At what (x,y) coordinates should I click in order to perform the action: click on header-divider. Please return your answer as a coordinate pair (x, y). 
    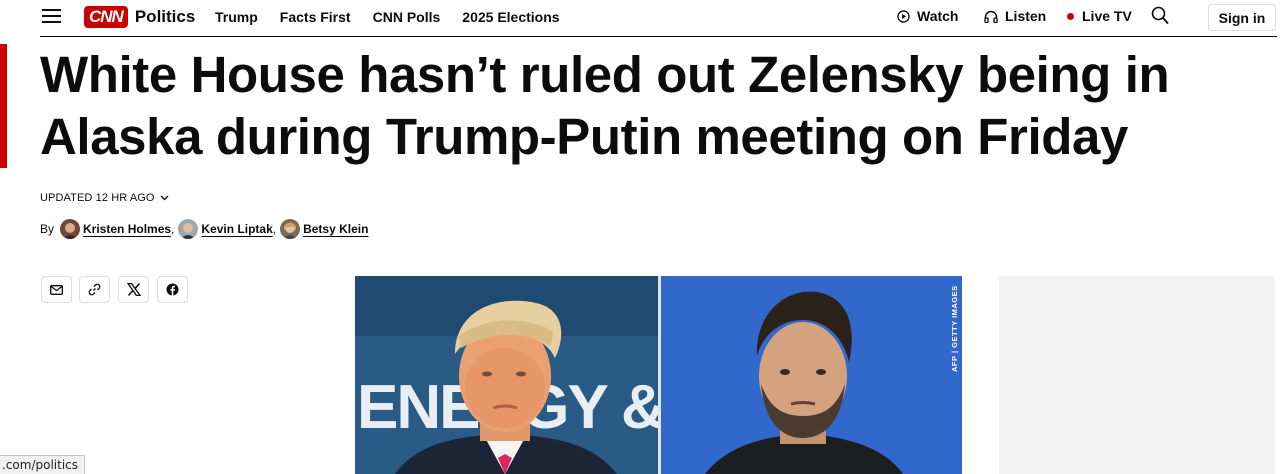
    Looking at the image, I should click on (658, 36).